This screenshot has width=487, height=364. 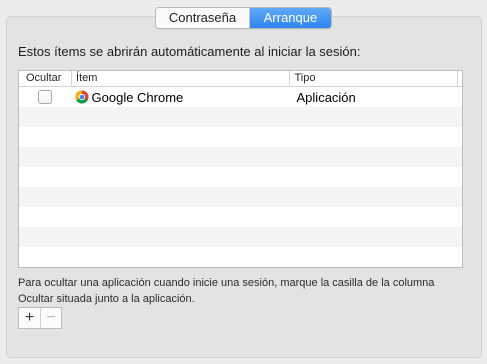 What do you see at coordinates (459, 78) in the screenshot?
I see `column-header-filler` at bounding box center [459, 78].